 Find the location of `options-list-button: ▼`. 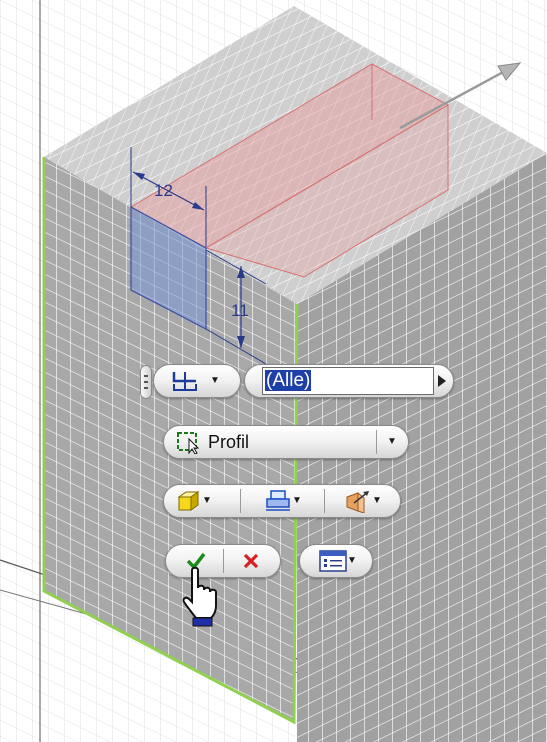

options-list-button: ▼ is located at coordinates (336, 561).